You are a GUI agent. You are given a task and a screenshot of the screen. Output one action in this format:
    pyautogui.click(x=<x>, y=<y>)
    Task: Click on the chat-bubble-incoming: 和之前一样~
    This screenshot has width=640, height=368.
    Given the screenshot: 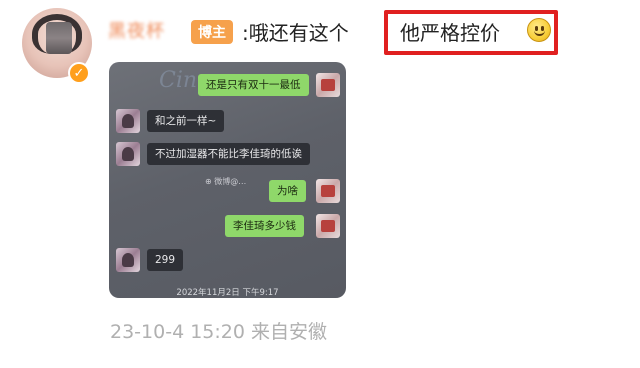 What is the action you would take?
    pyautogui.click(x=186, y=121)
    